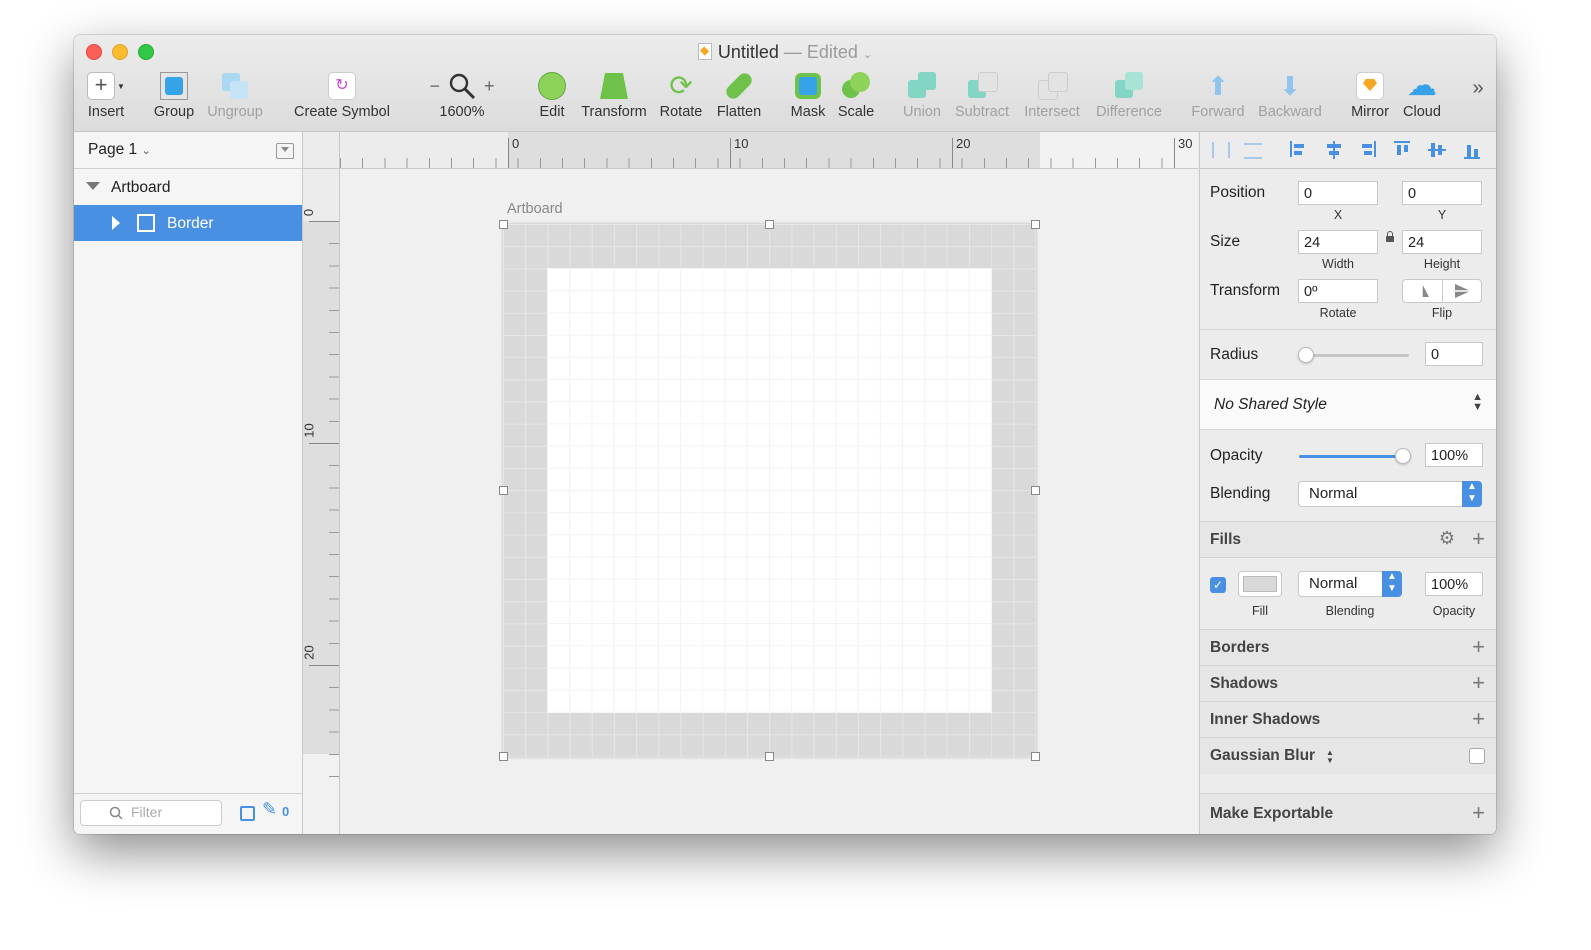 The width and height of the screenshot is (1591, 950). What do you see at coordinates (1260, 611) in the screenshot?
I see `fill-caption: Fill` at bounding box center [1260, 611].